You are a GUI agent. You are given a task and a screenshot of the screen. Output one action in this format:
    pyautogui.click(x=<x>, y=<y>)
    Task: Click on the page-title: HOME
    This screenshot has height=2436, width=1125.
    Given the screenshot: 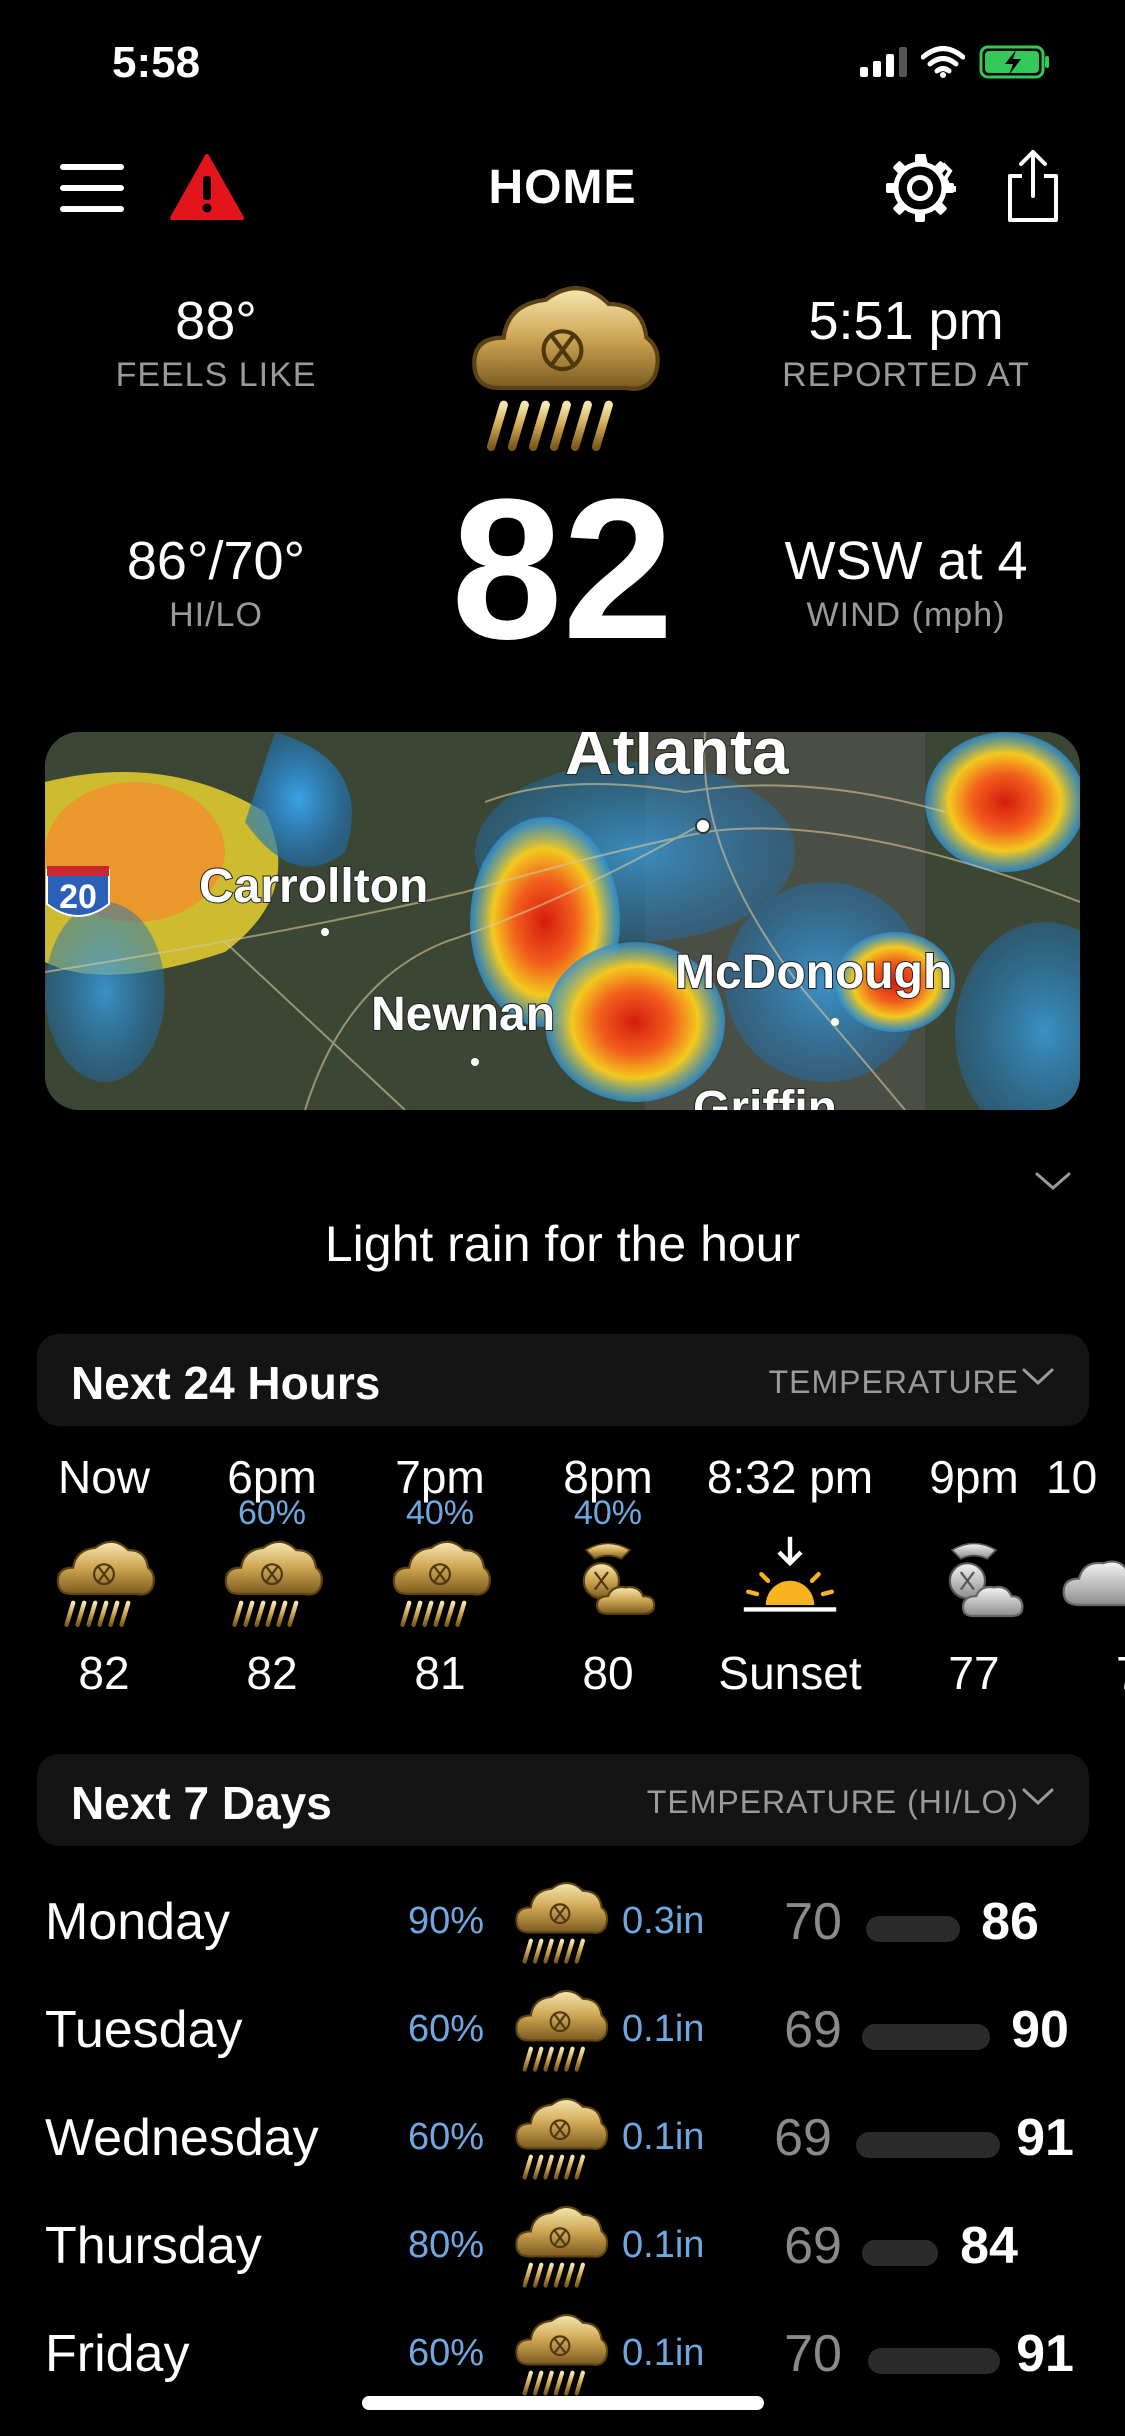 What is the action you would take?
    pyautogui.click(x=562, y=187)
    